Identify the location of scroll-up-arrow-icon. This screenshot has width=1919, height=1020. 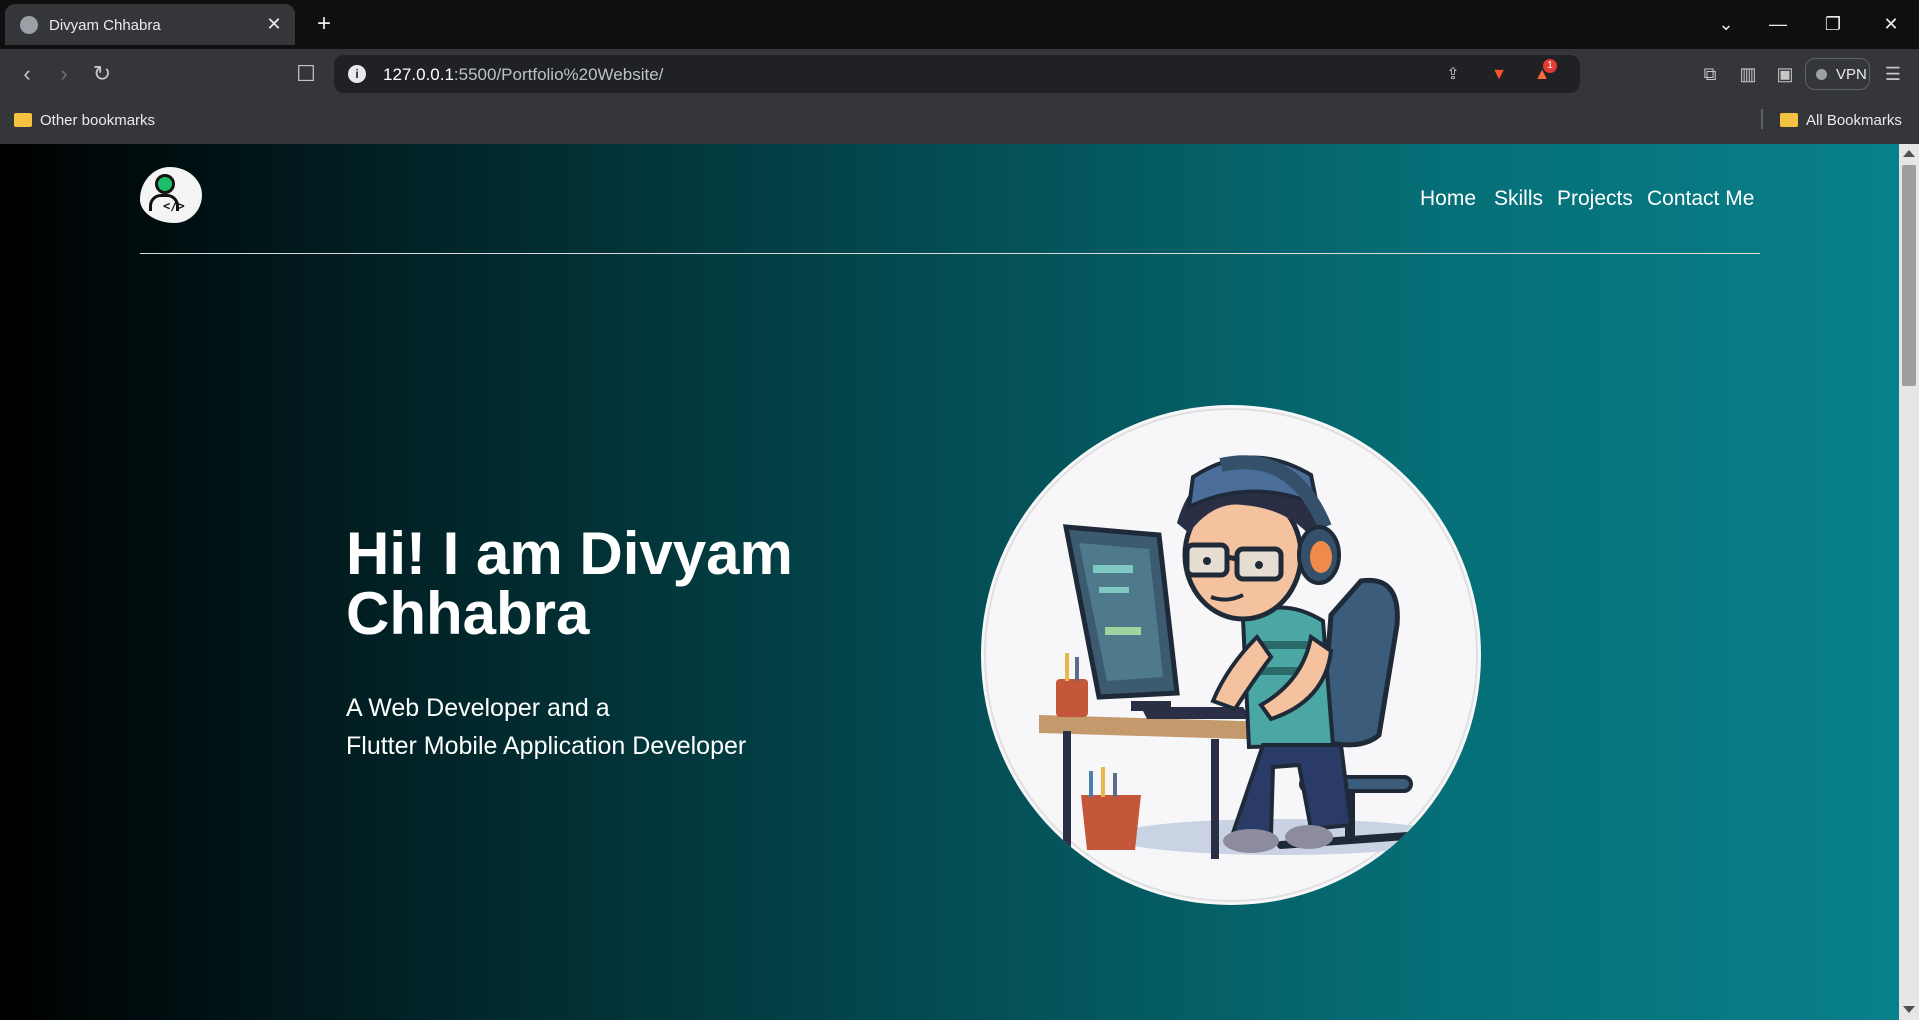
(1909, 153).